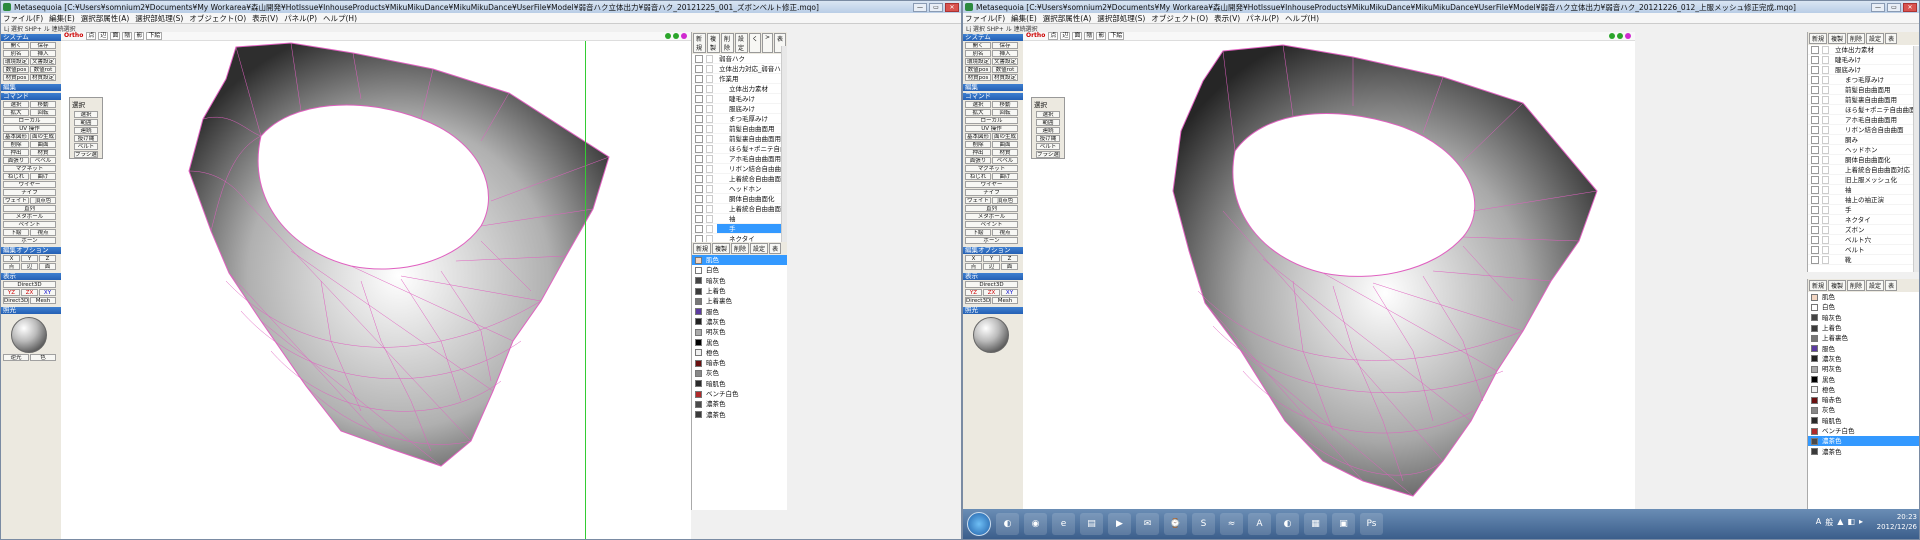  Describe the element at coordinates (16, 61) in the screenshot. I see `env-settings-button: 環境設定` at that location.